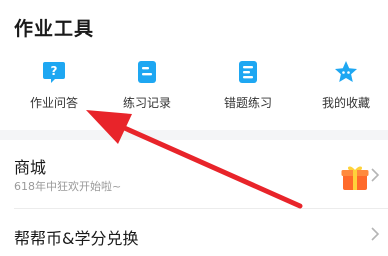 Image resolution: width=388 pixels, height=256 pixels. Describe the element at coordinates (68, 186) in the screenshot. I see `mall-subtitle: 618年中狂欢开始啦~` at that location.